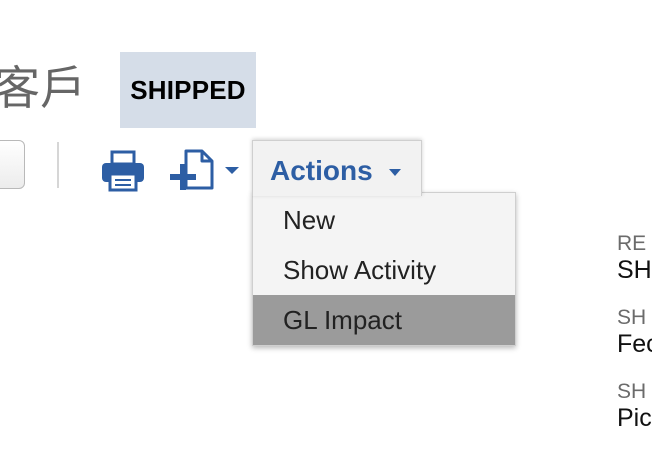 The height and width of the screenshot is (454, 652). I want to click on field-value: Pic, so click(634, 418).